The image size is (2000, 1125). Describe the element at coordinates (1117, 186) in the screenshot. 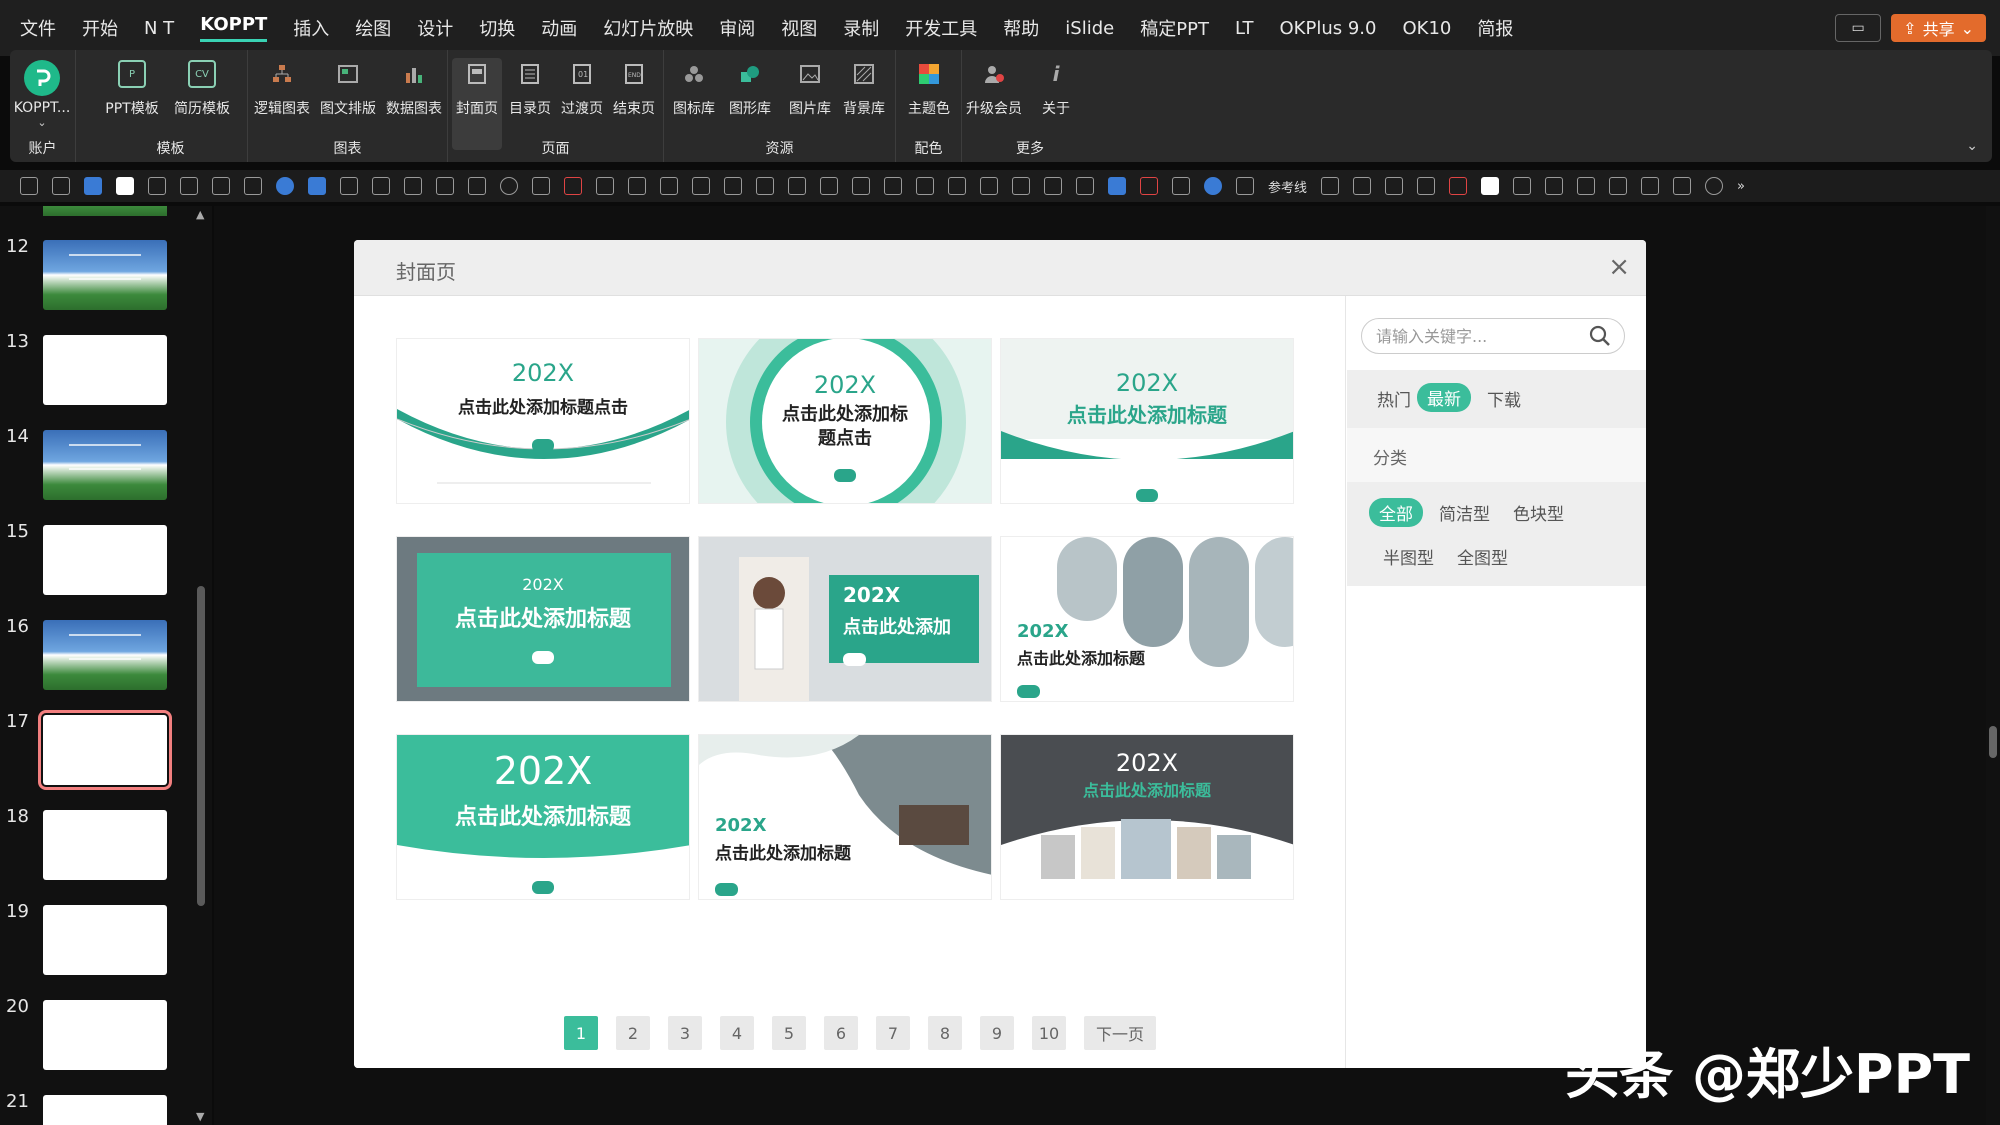

I see `blue-square-icon` at that location.